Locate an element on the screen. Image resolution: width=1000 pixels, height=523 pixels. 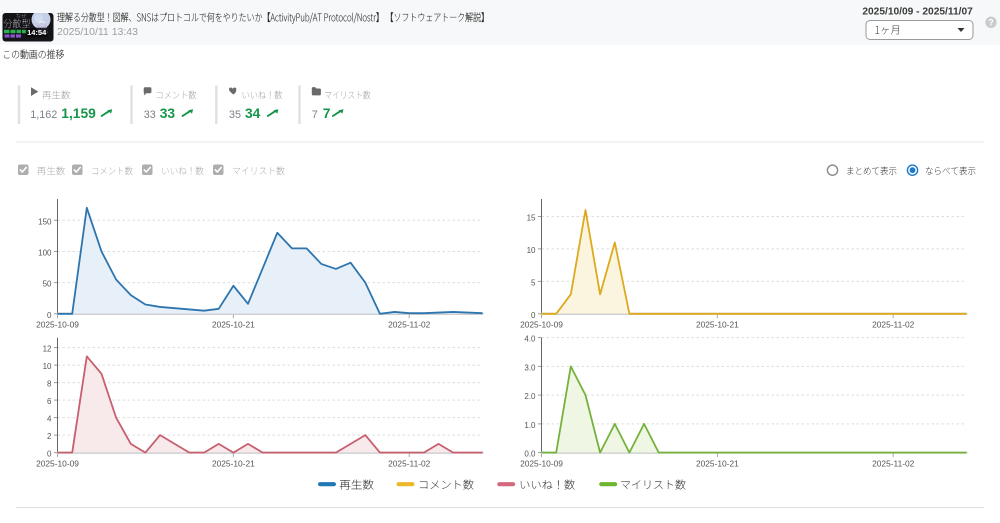
svg-text: 1,159 is located at coordinates (78, 113).